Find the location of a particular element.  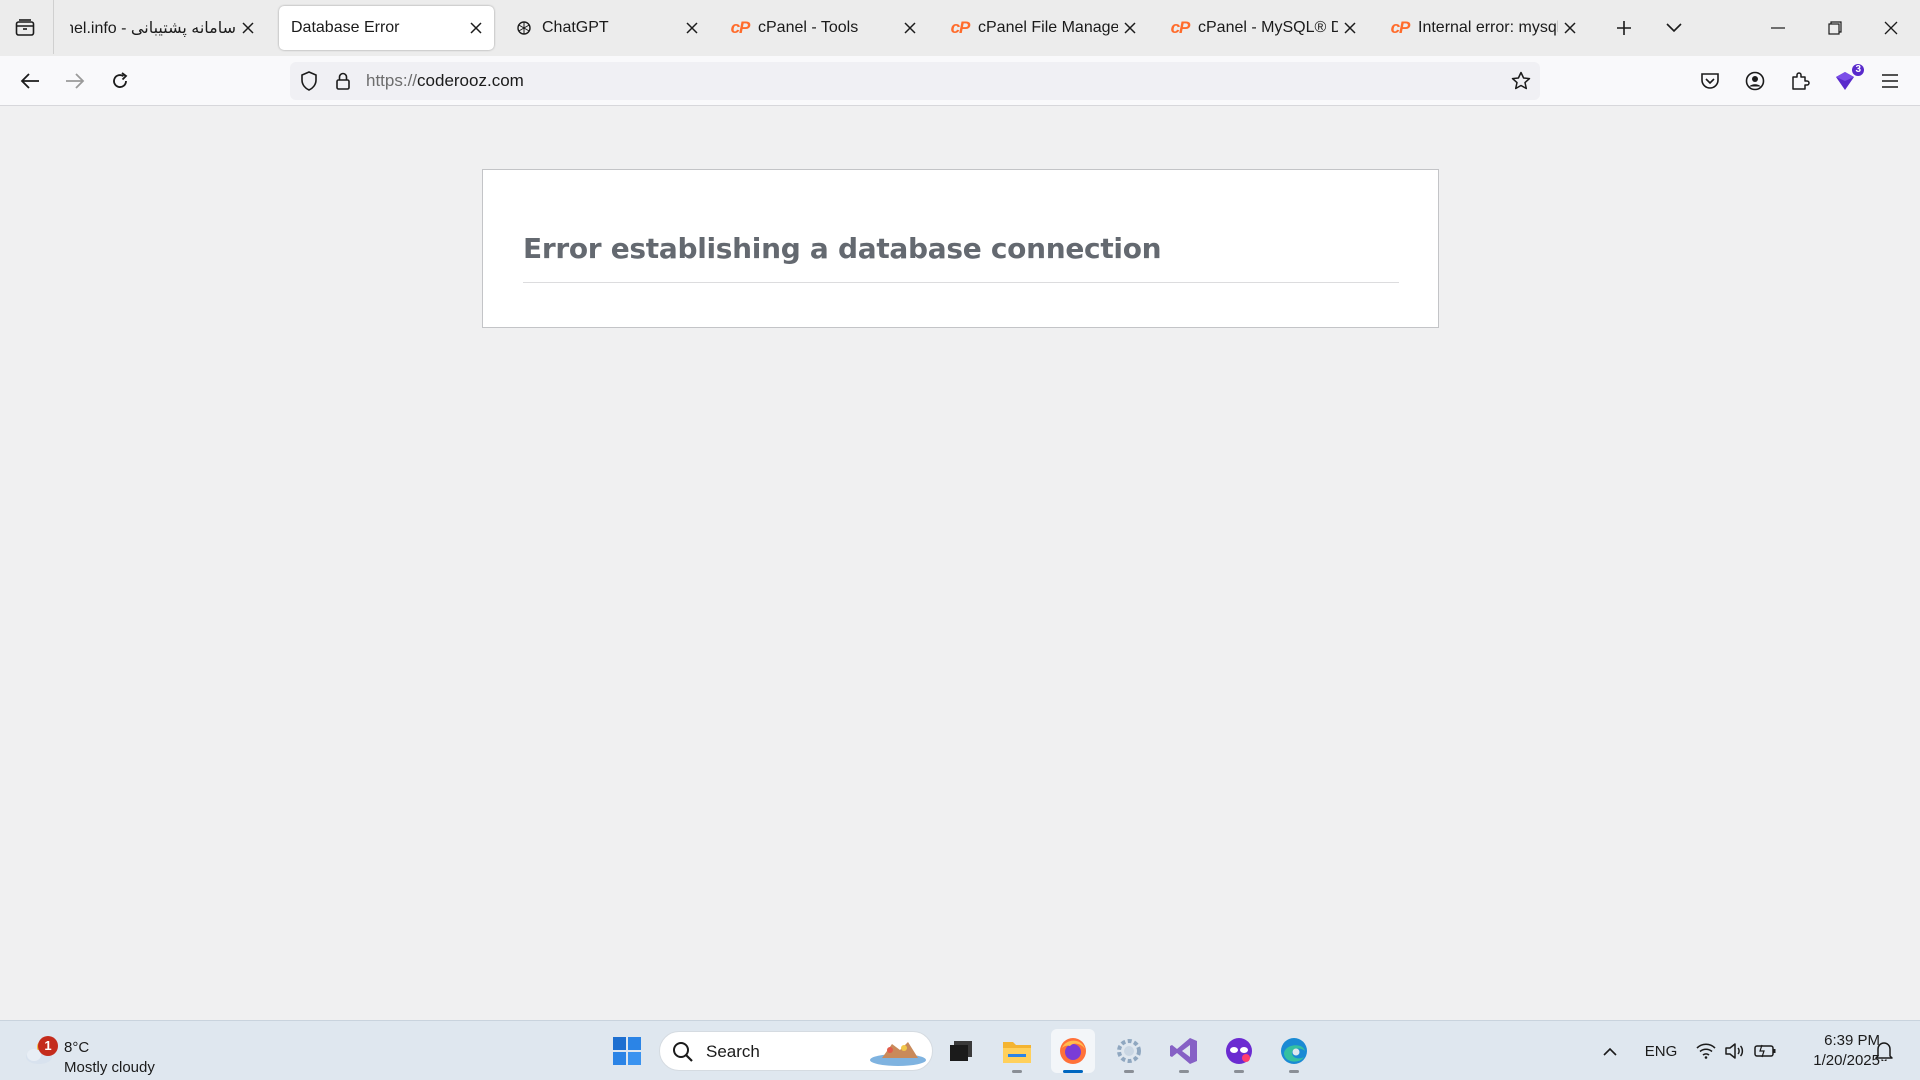

tab-title: سامانه پشتیبانی - nel.info is located at coordinates (153, 28).